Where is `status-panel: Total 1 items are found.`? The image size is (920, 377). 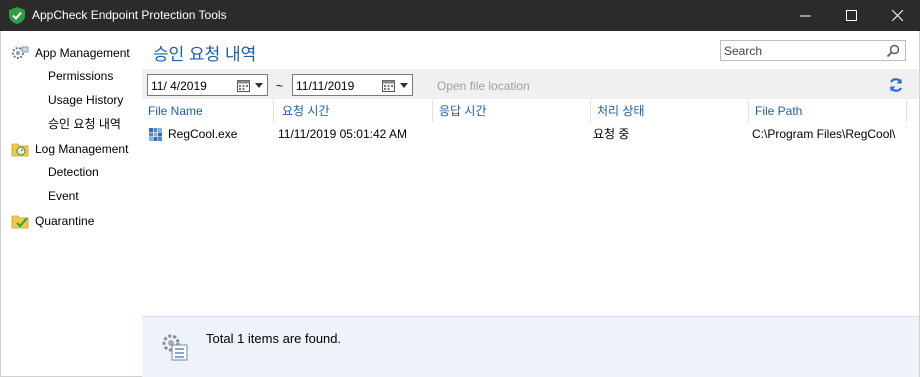
status-panel: Total 1 items are found. is located at coordinates (530, 346).